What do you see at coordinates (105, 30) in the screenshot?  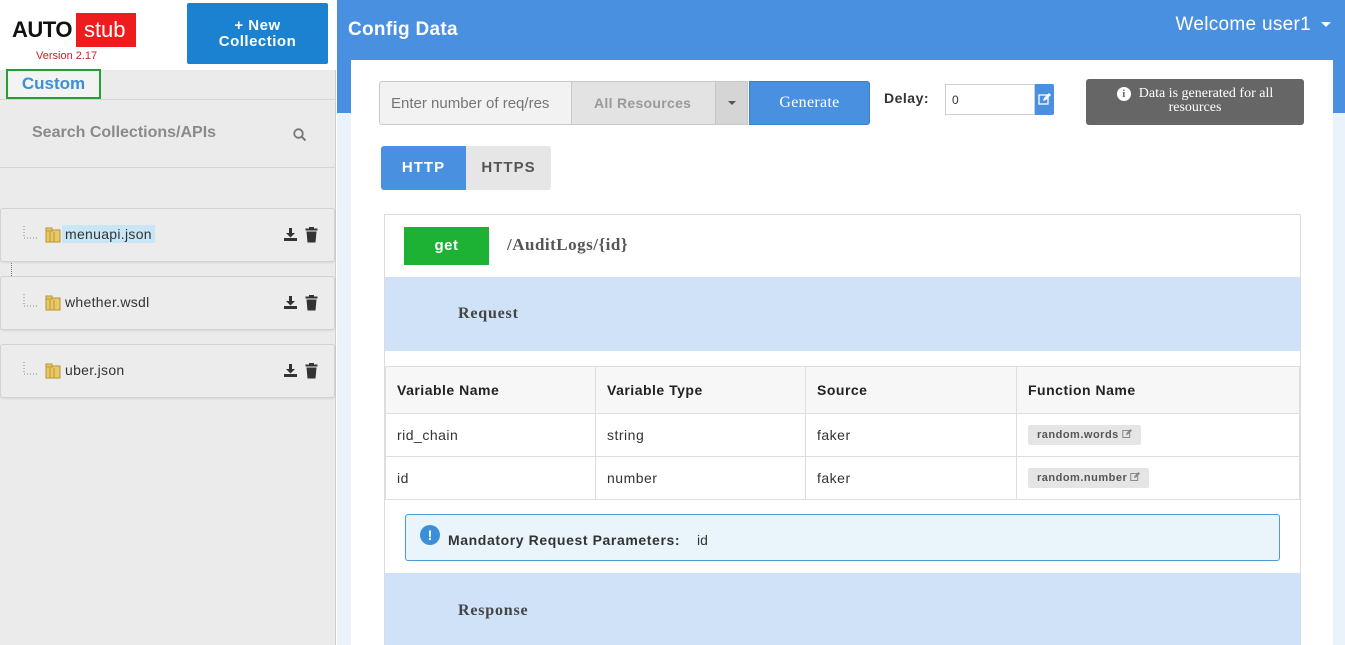 I see `logo-stub-text: stub` at bounding box center [105, 30].